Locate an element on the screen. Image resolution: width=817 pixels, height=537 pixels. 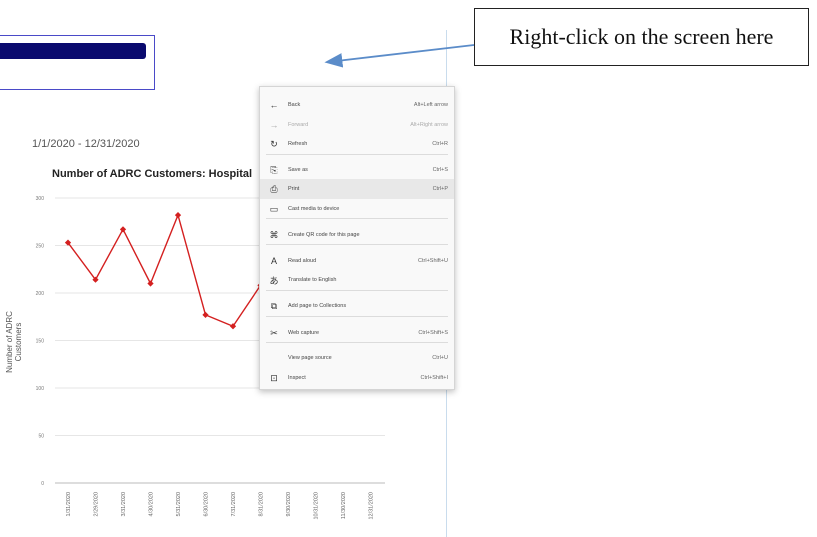
context-menu-item-read-aloud: A Read aloud Ctrl+Shift+U is located at coordinates (357, 261).